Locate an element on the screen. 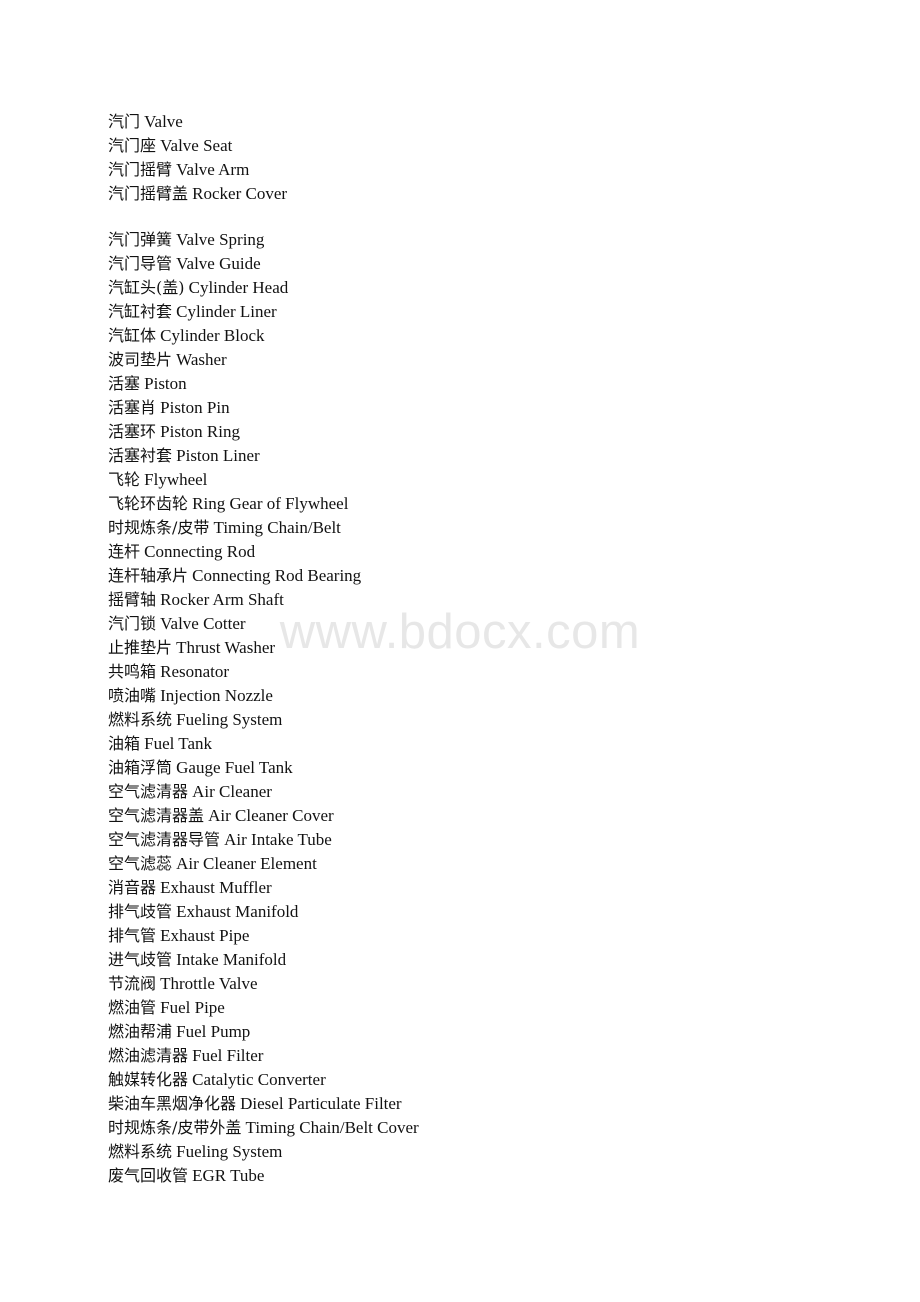 The image size is (920, 1302). glossary-entry: 废气回收管 EGR Tube is located at coordinates (488, 1176).